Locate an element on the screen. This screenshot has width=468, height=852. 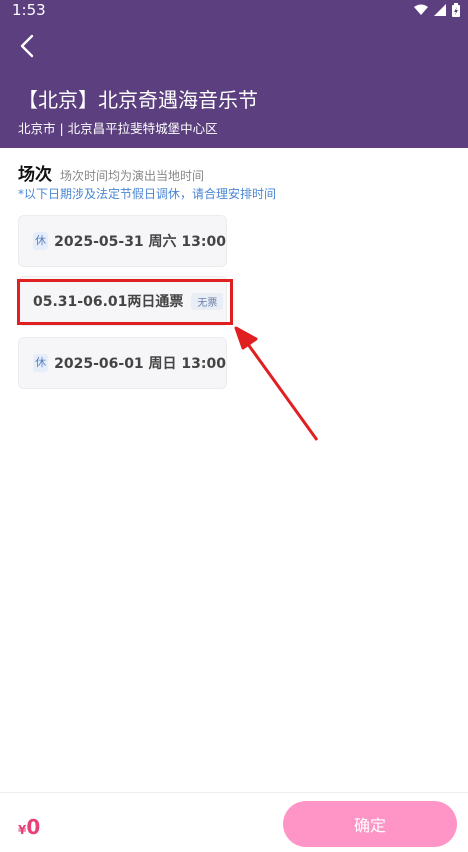
session-header: 场次 场次时间均为演出当地时间 is located at coordinates (111, 172).